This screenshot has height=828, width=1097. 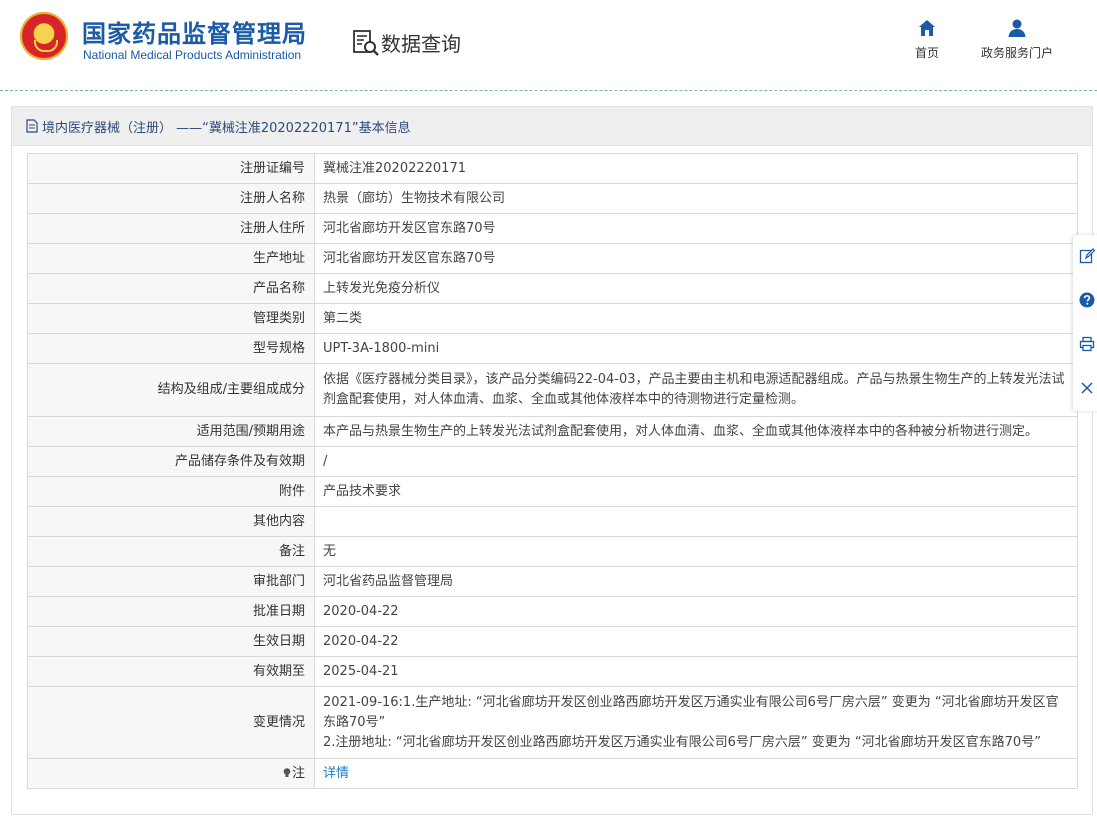 I want to click on field-label: 批准日期, so click(x=171, y=611).